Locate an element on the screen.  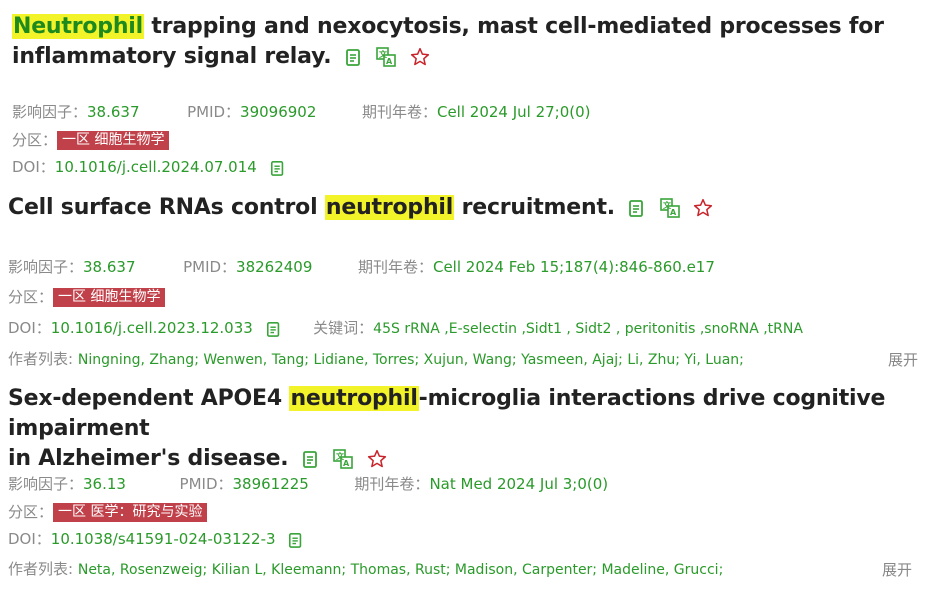
search-highlight: Neutrophil is located at coordinates (78, 26).